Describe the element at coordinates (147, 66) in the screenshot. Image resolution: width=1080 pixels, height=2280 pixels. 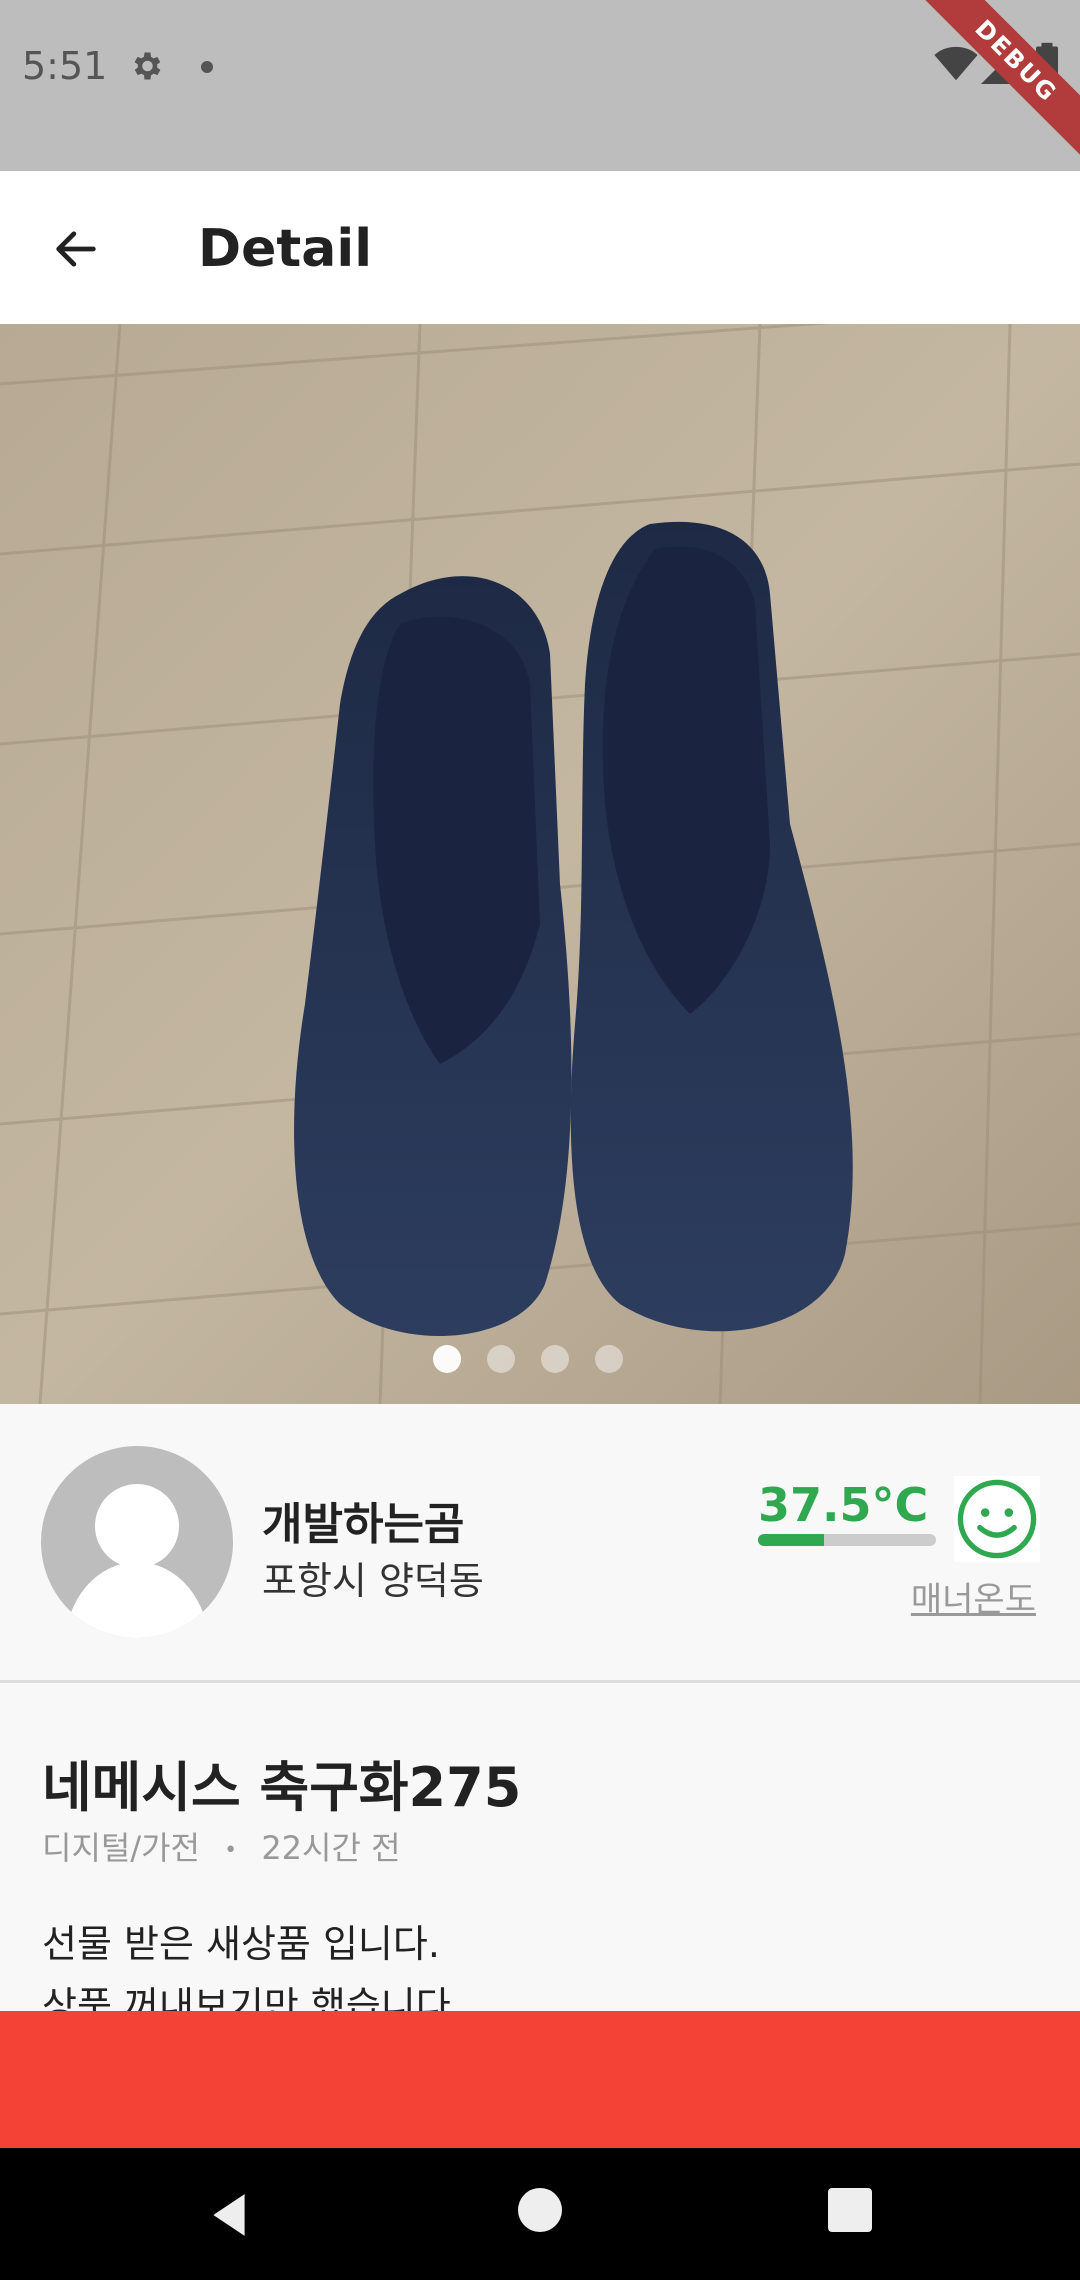
I see `settings-icon` at that location.